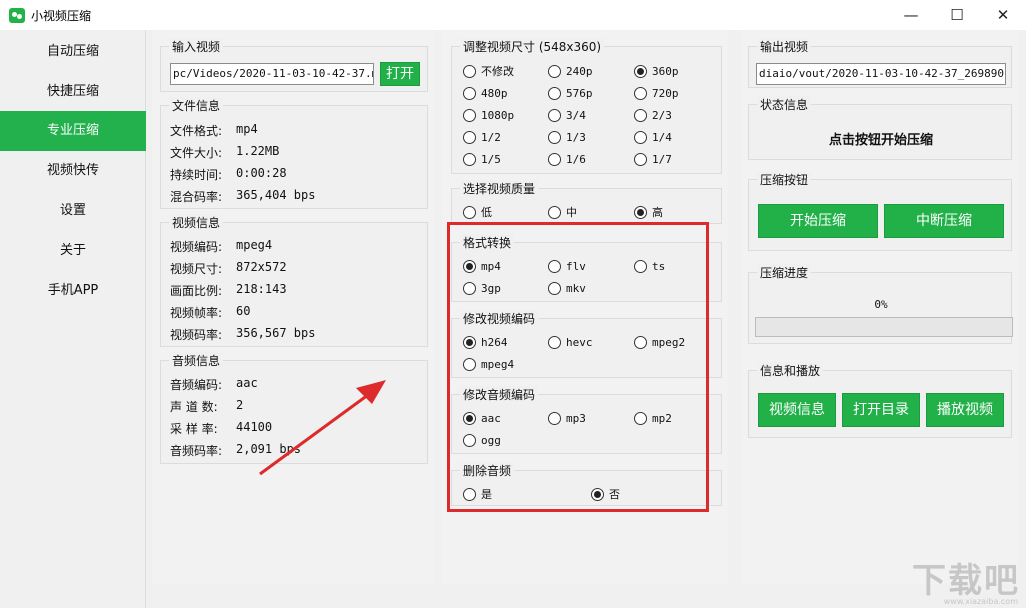  I want to click on progress-title: 压缩进度, so click(784, 272).